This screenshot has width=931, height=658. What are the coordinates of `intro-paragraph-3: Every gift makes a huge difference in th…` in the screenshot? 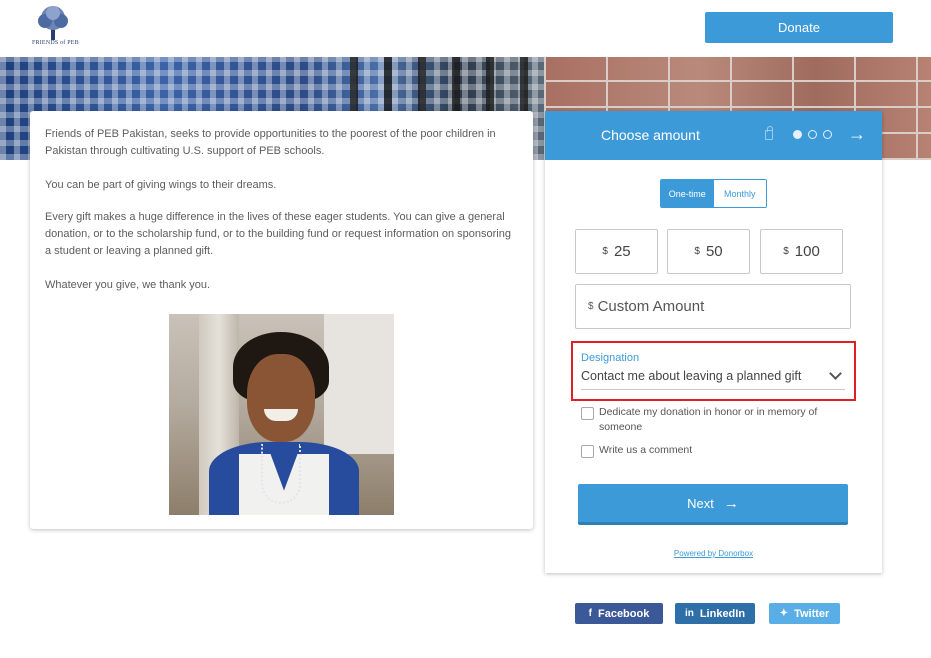 It's located at (278, 234).